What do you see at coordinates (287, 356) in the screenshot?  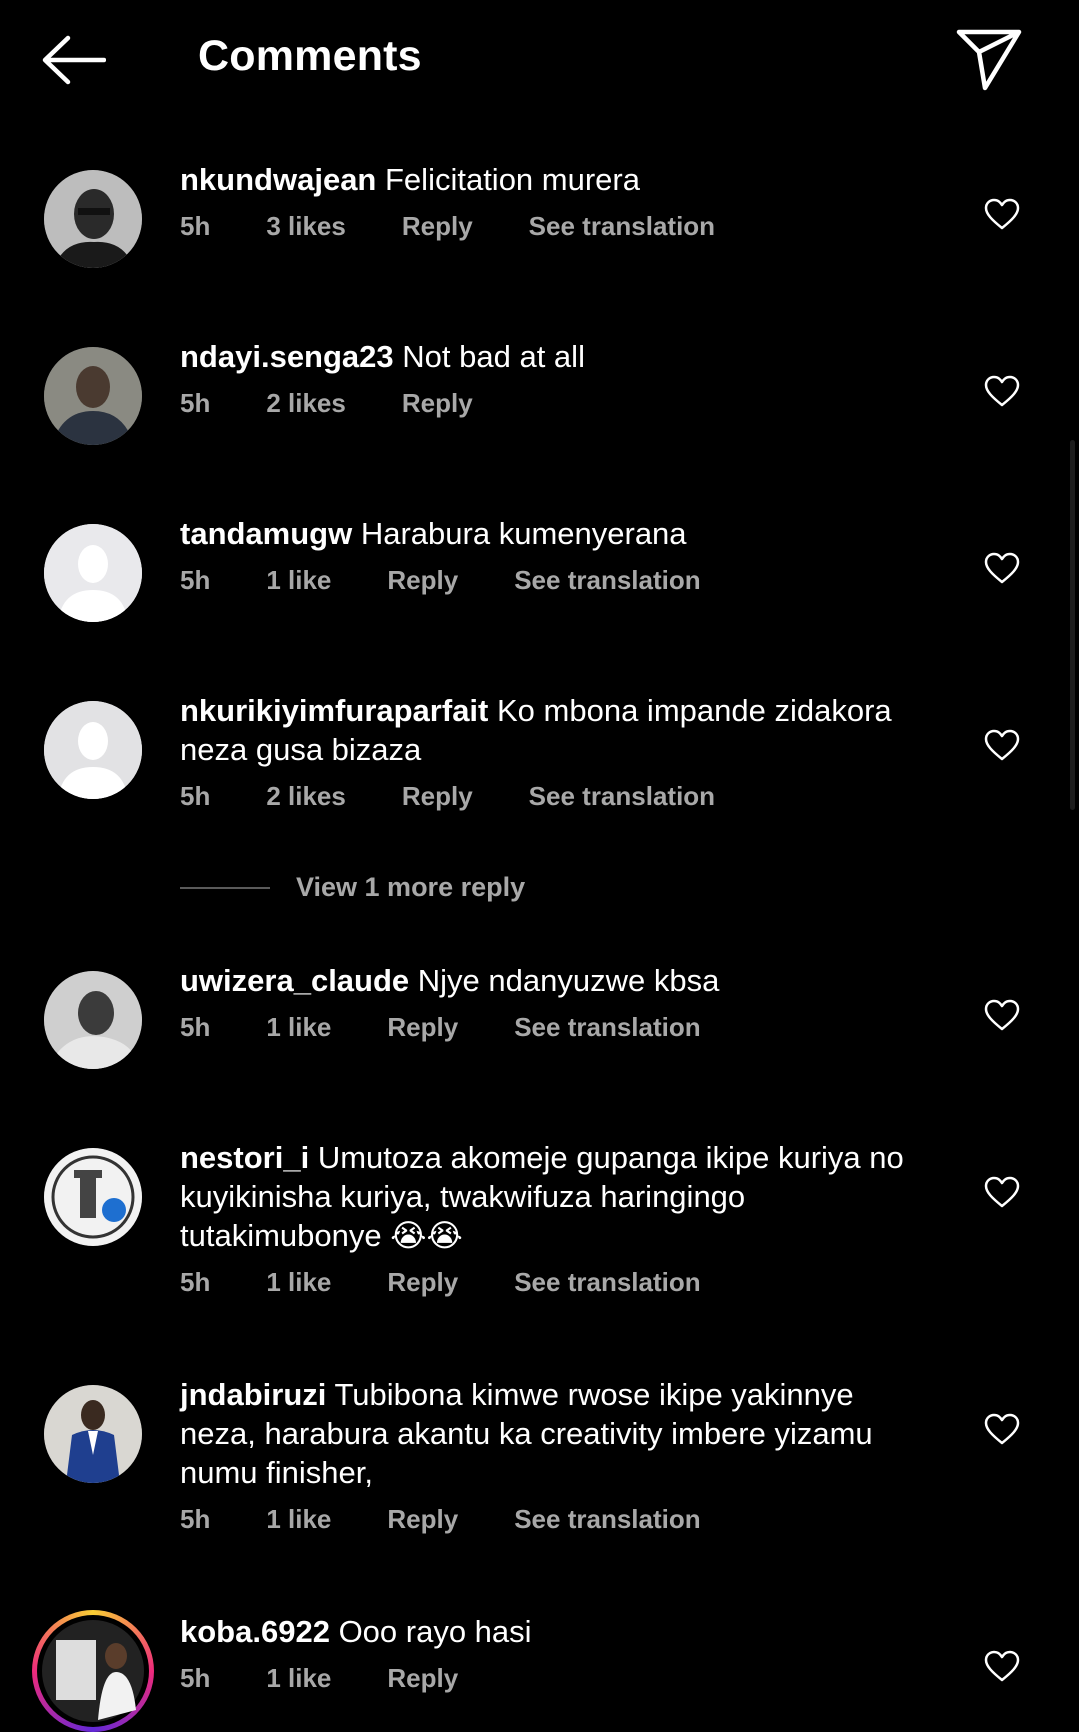 I see `comment-username: ndayi.senga23` at bounding box center [287, 356].